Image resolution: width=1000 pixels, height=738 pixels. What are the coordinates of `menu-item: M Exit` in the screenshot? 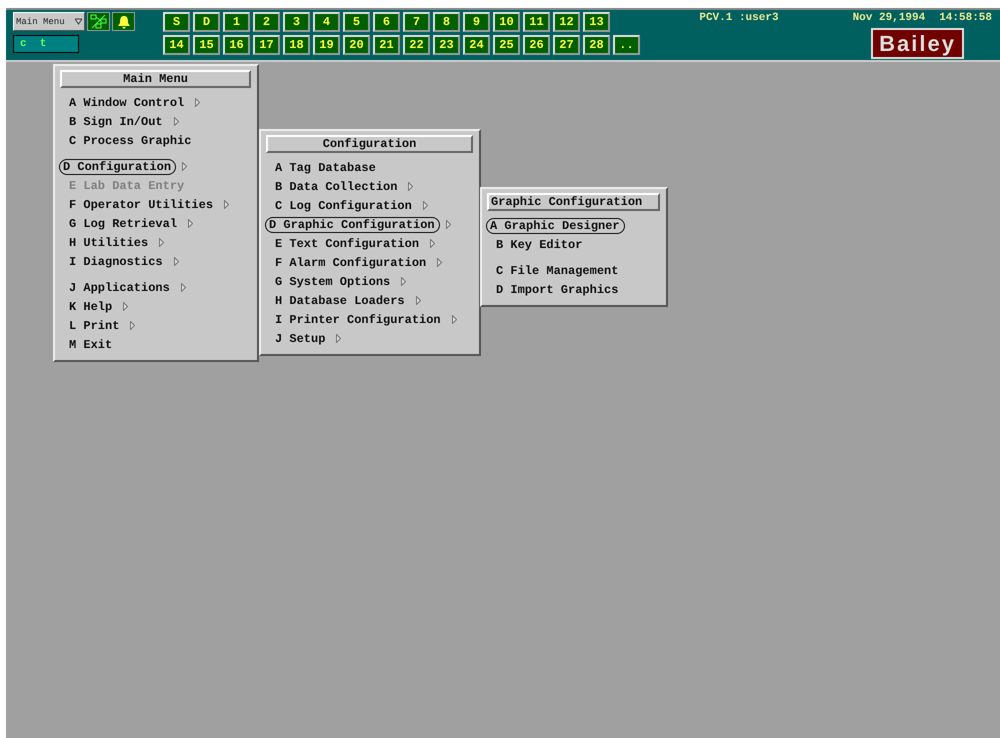 It's located at (89, 344).